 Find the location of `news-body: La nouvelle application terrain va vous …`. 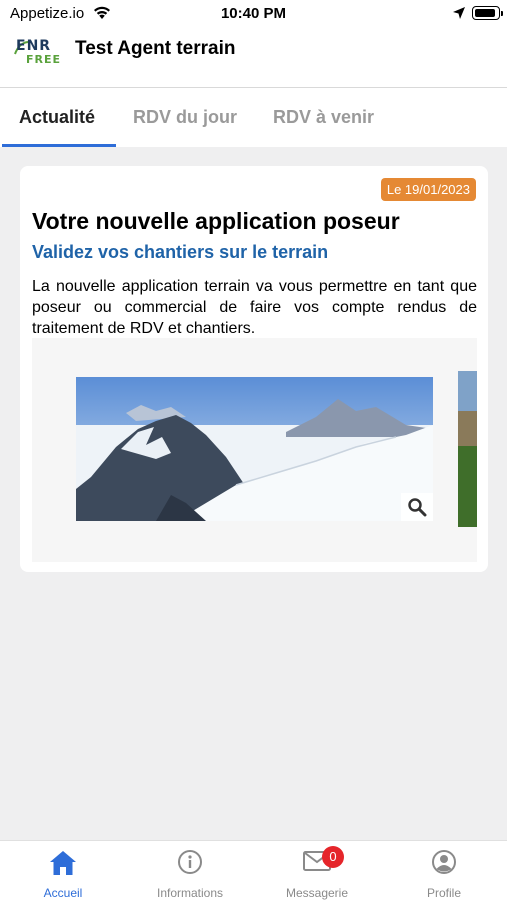

news-body: La nouvelle application terrain va vous … is located at coordinates (254, 307).